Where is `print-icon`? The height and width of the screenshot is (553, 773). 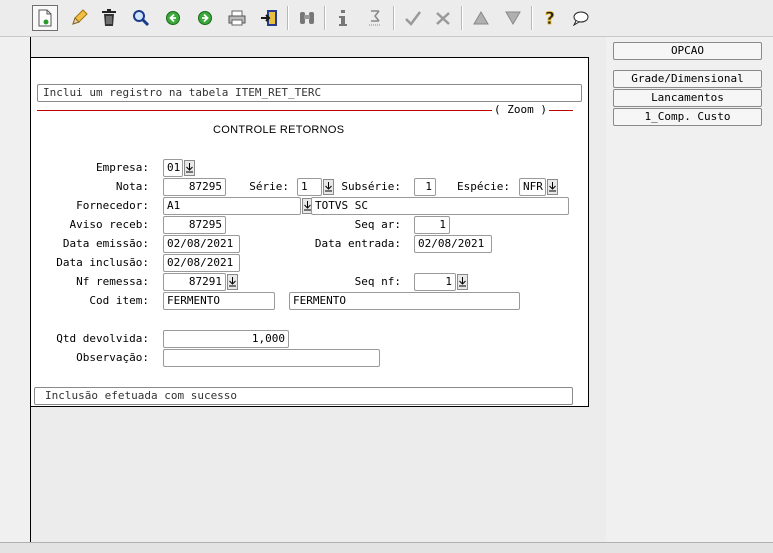 print-icon is located at coordinates (237, 18).